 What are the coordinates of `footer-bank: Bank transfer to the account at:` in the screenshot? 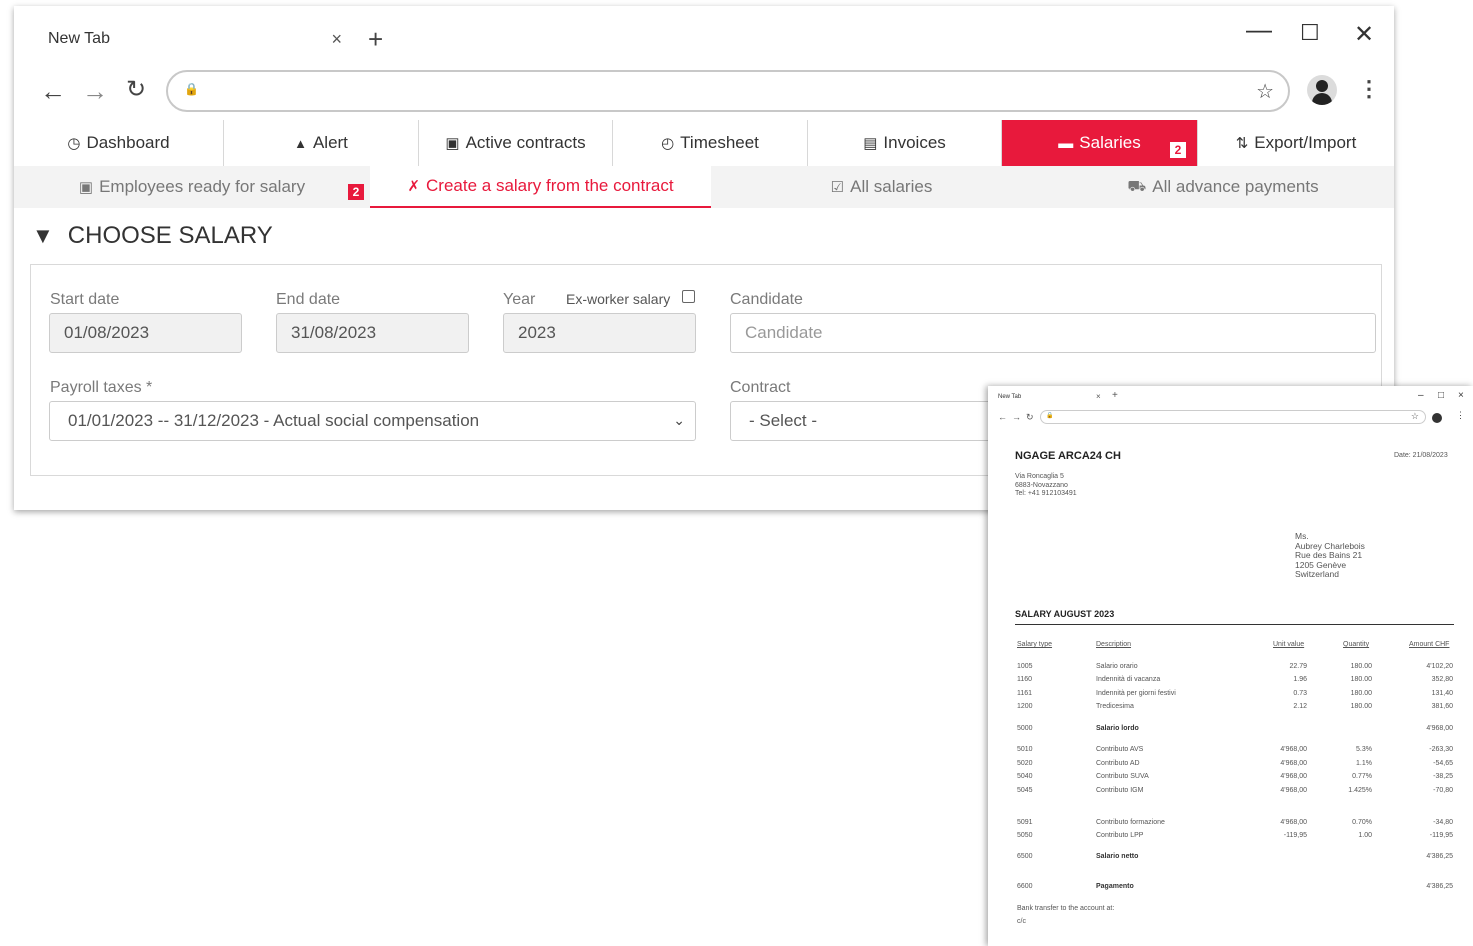 It's located at (1066, 908).